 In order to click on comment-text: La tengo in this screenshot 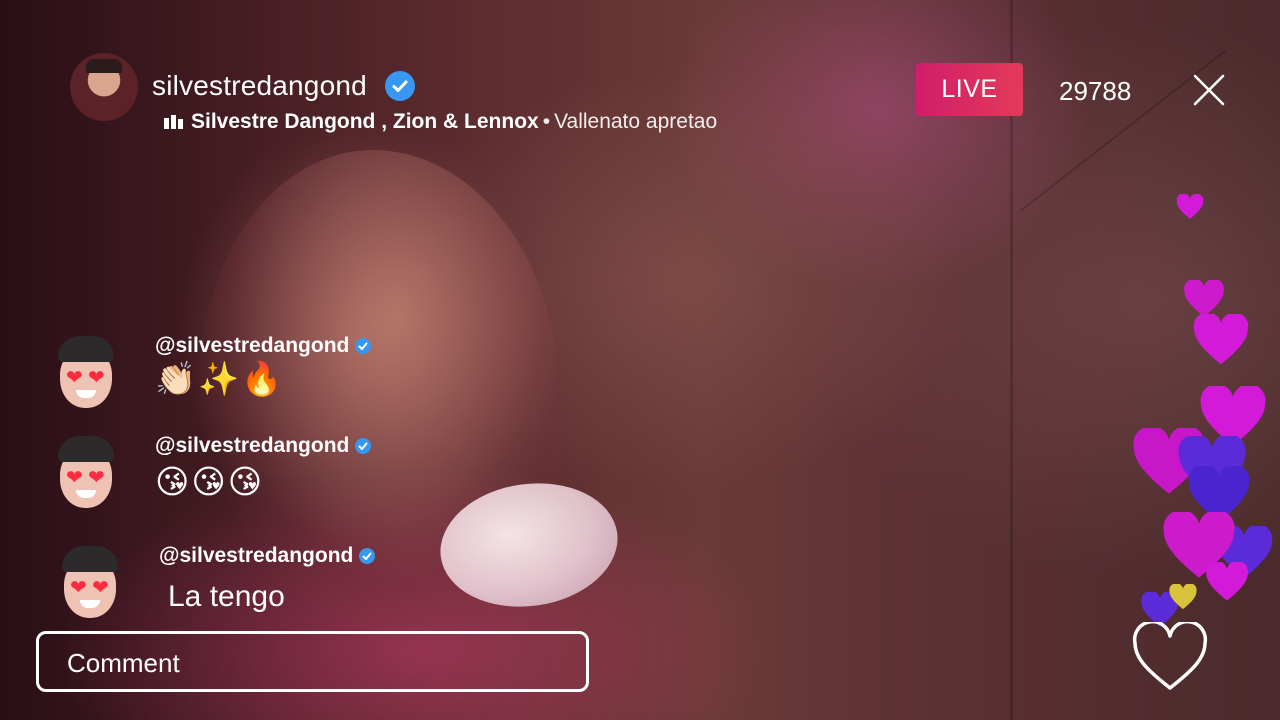, I will do `click(226, 596)`.